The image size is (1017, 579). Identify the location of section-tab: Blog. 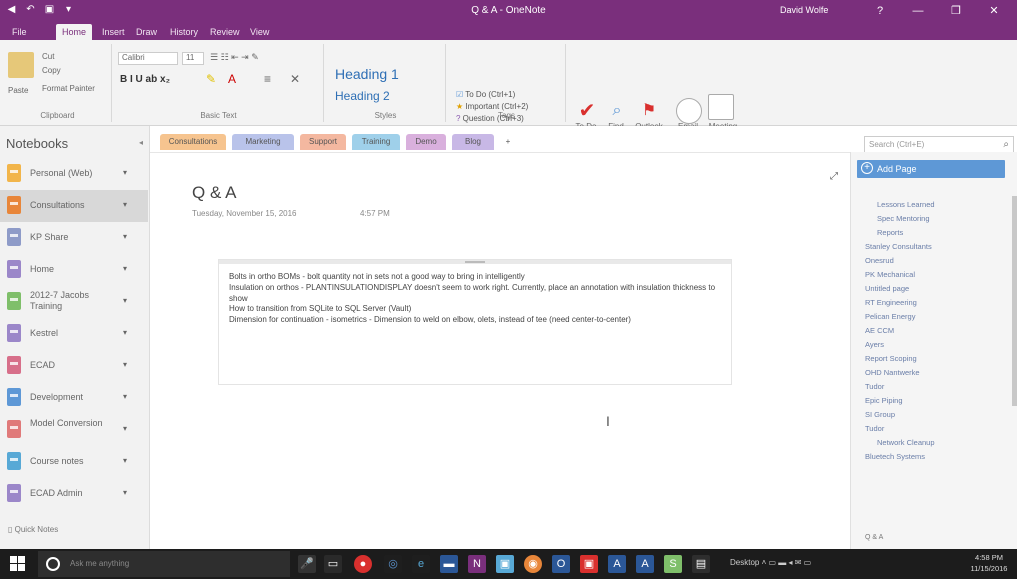
(473, 142).